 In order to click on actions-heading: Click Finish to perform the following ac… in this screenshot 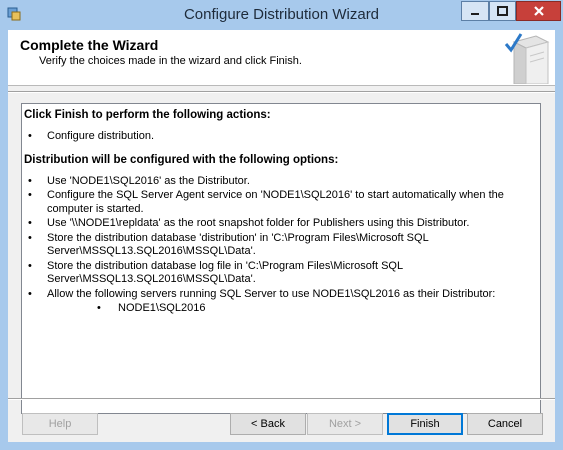, I will do `click(147, 115)`.